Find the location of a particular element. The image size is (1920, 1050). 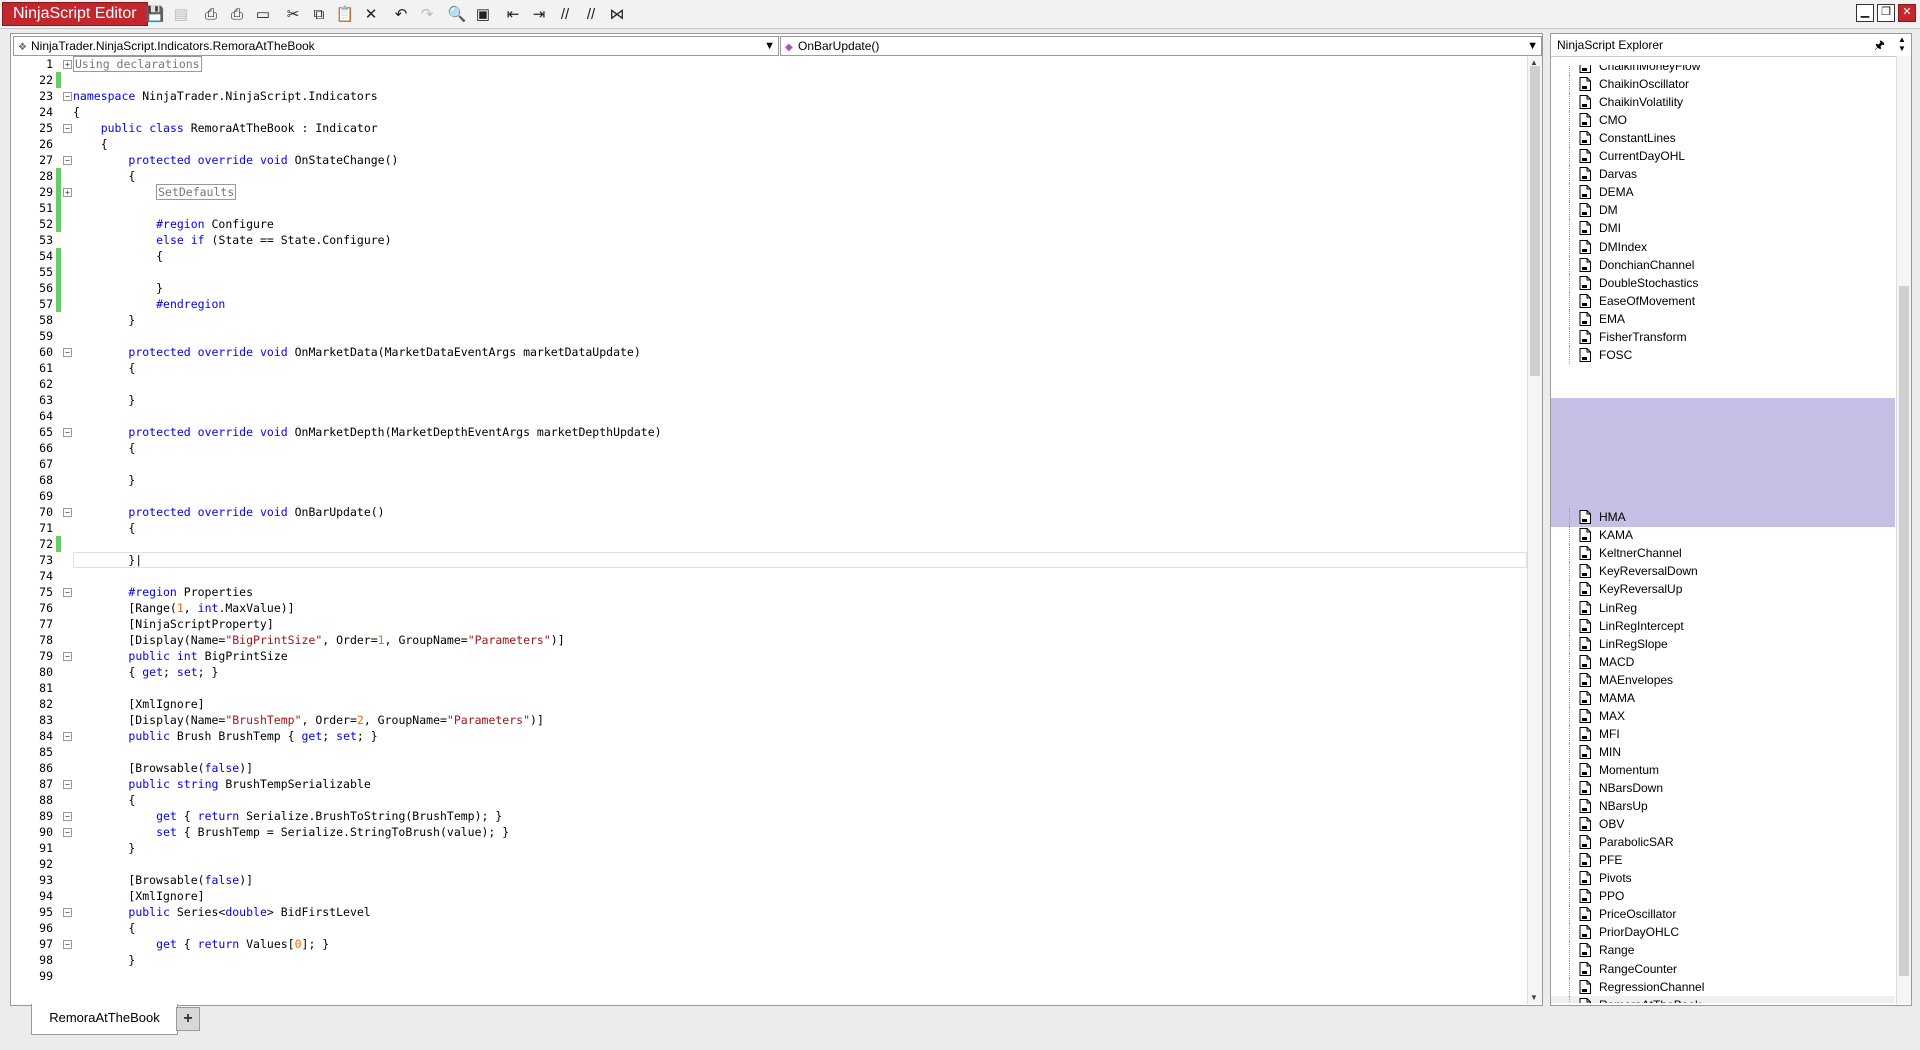

explorer-item: OBV is located at coordinates (1723, 824).